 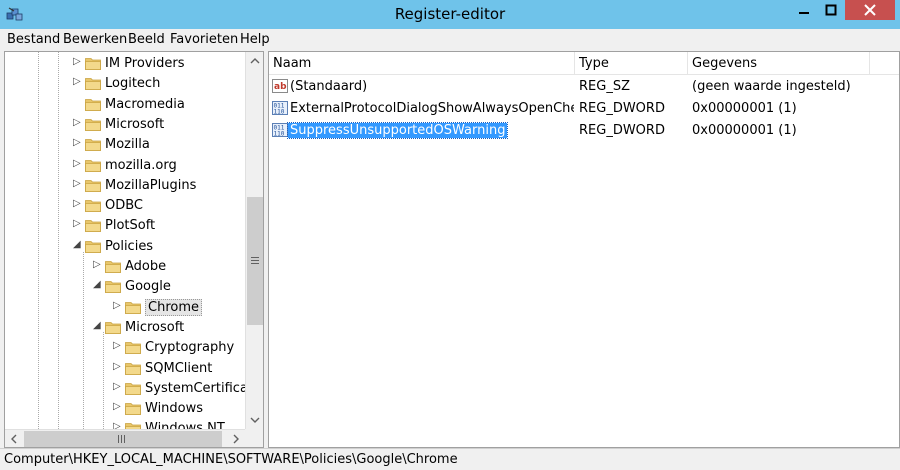 I want to click on tree-item: ▷ mozilla.org, so click(x=125, y=166).